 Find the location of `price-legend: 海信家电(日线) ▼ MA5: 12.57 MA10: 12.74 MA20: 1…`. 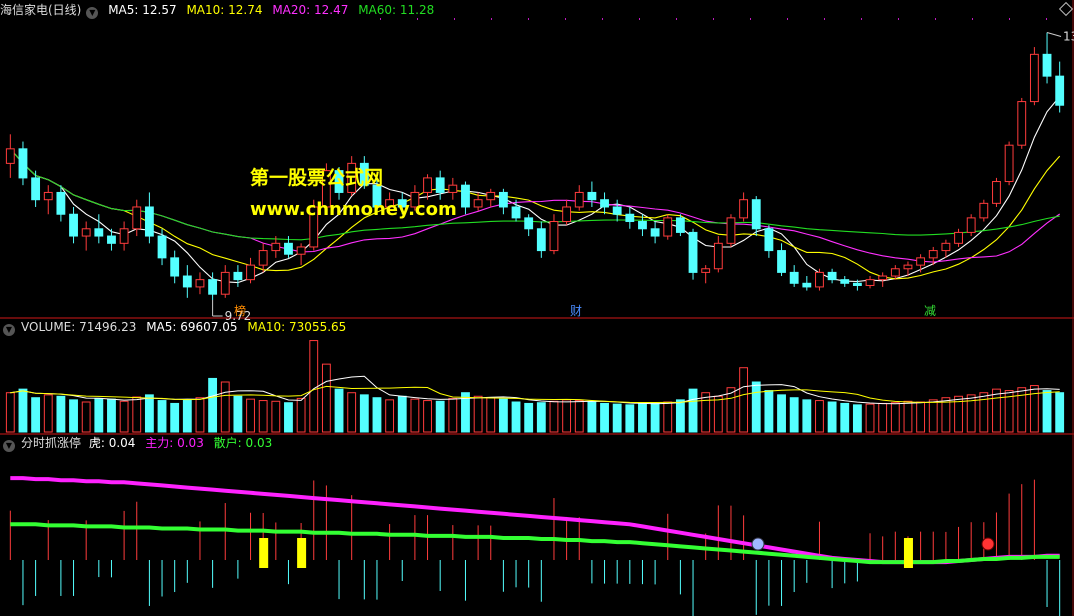

price-legend: 海信家电(日线) ▼ MA5: 12.57 MA10: 12.74 MA20: 1… is located at coordinates (220, 10).